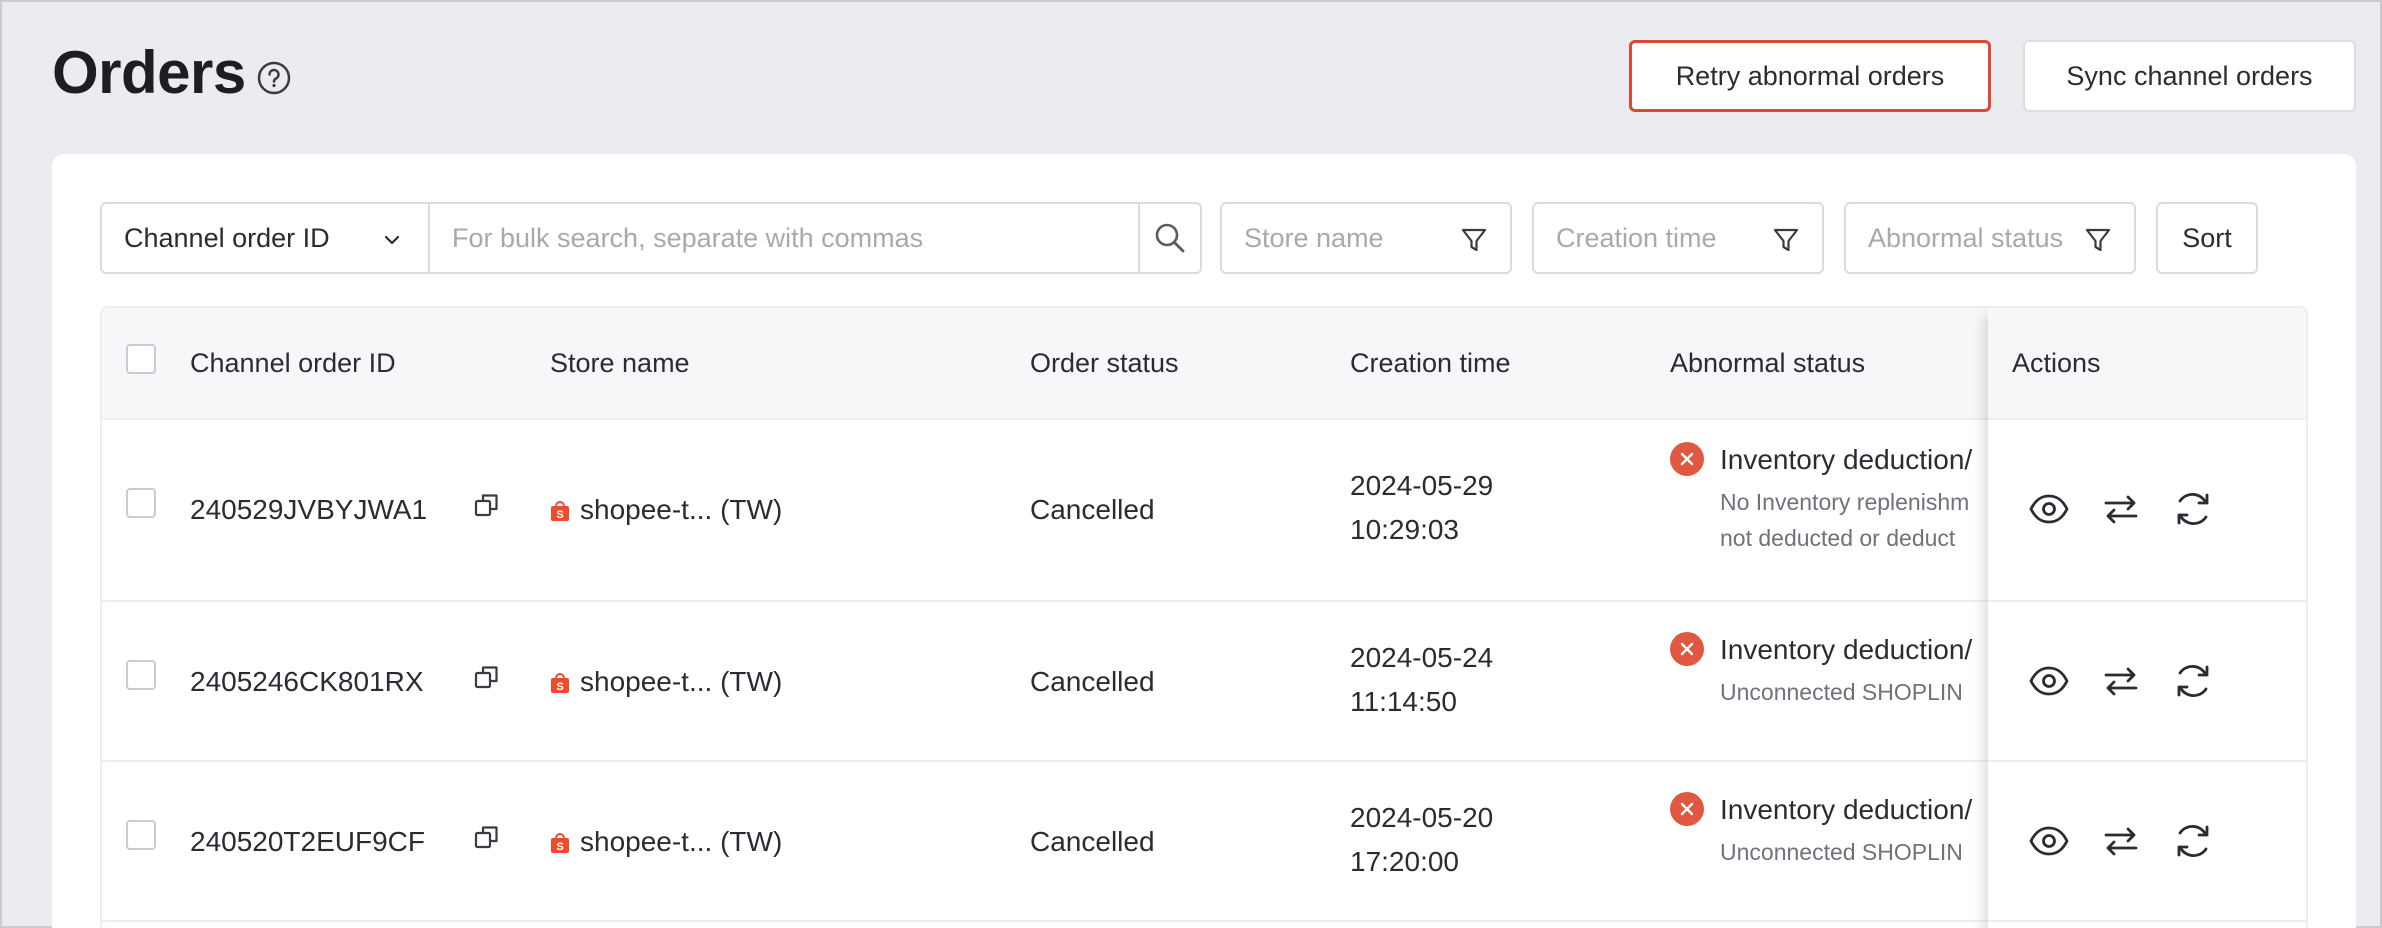 This screenshot has width=2382, height=928. Describe the element at coordinates (307, 681) in the screenshot. I see `channel-order-id: 2405246CK801RX` at that location.